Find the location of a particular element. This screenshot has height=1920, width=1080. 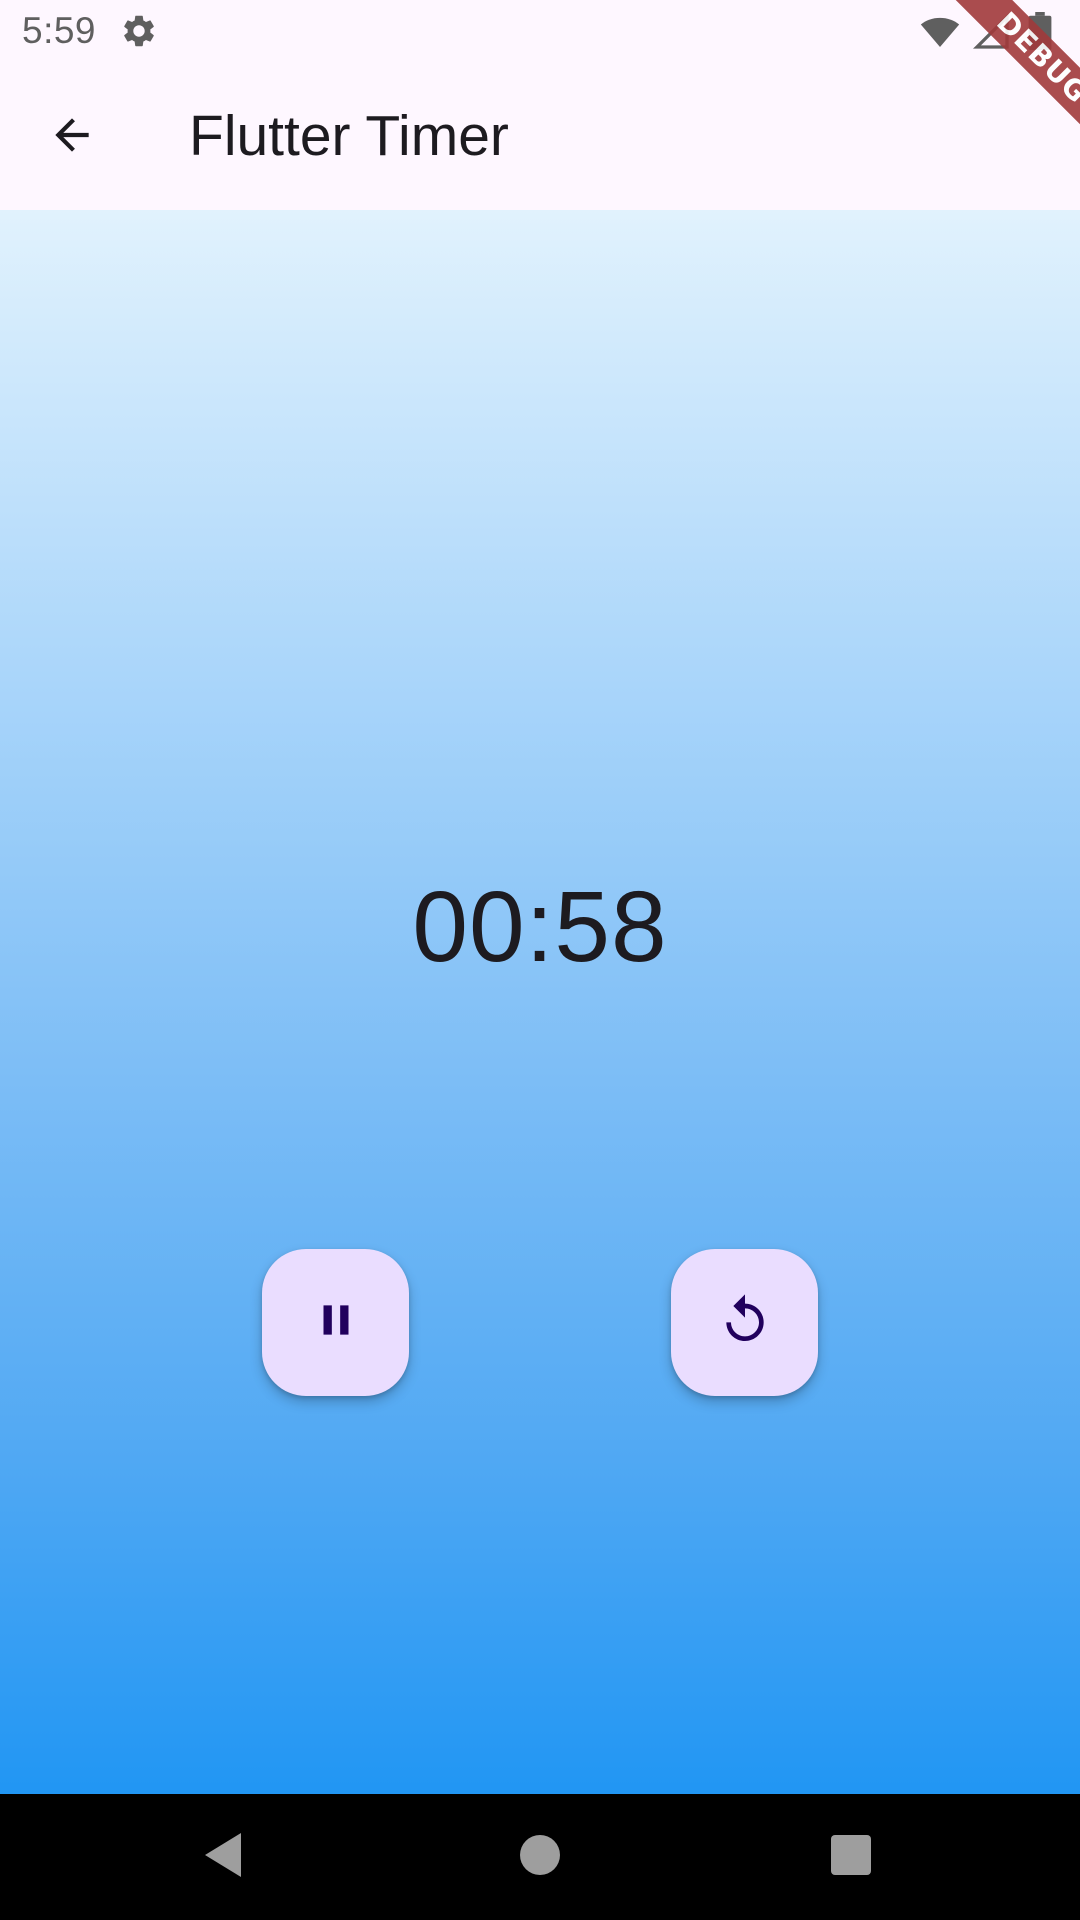

nav-recents-icon is located at coordinates (851, 1857).